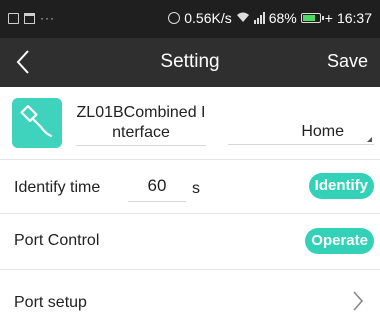  Describe the element at coordinates (57, 240) in the screenshot. I see `port-control-label: Port Control` at that location.